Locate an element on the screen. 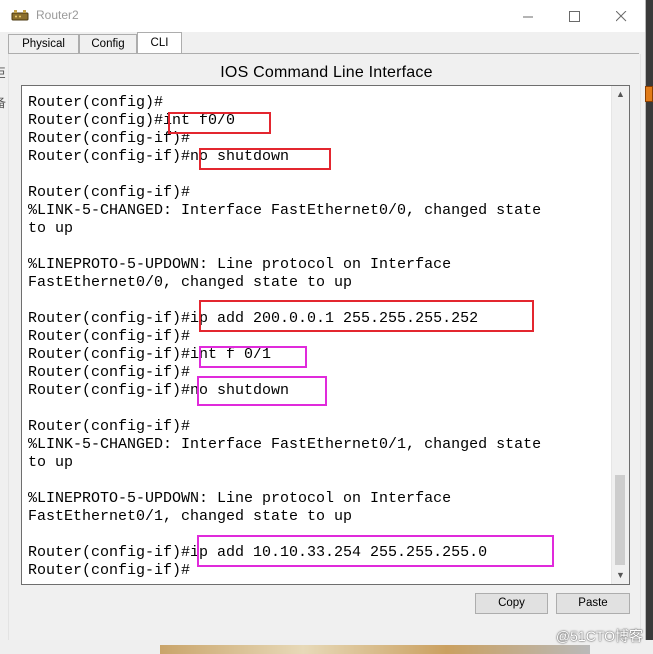  maximize-icon is located at coordinates (574, 16).